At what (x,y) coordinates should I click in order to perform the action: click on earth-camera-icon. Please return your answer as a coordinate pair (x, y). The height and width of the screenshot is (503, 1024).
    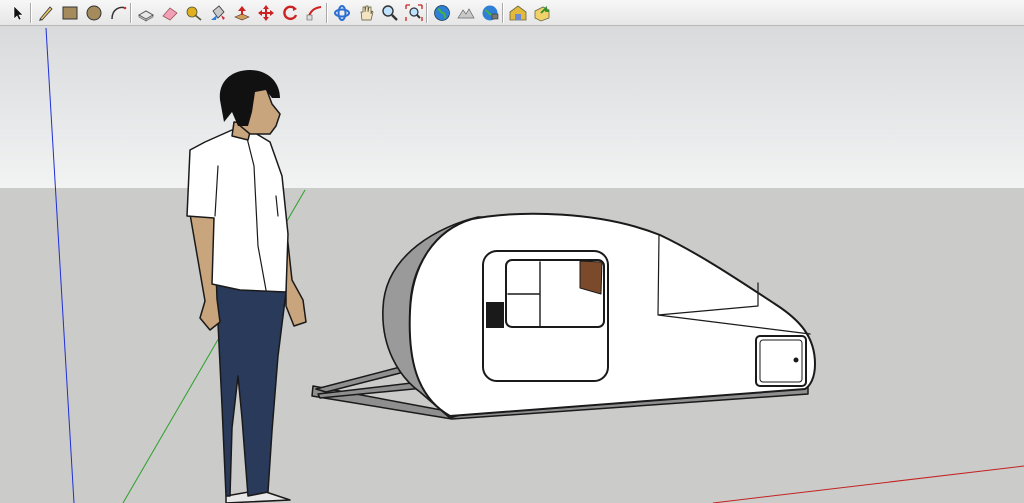
    Looking at the image, I should click on (490, 13).